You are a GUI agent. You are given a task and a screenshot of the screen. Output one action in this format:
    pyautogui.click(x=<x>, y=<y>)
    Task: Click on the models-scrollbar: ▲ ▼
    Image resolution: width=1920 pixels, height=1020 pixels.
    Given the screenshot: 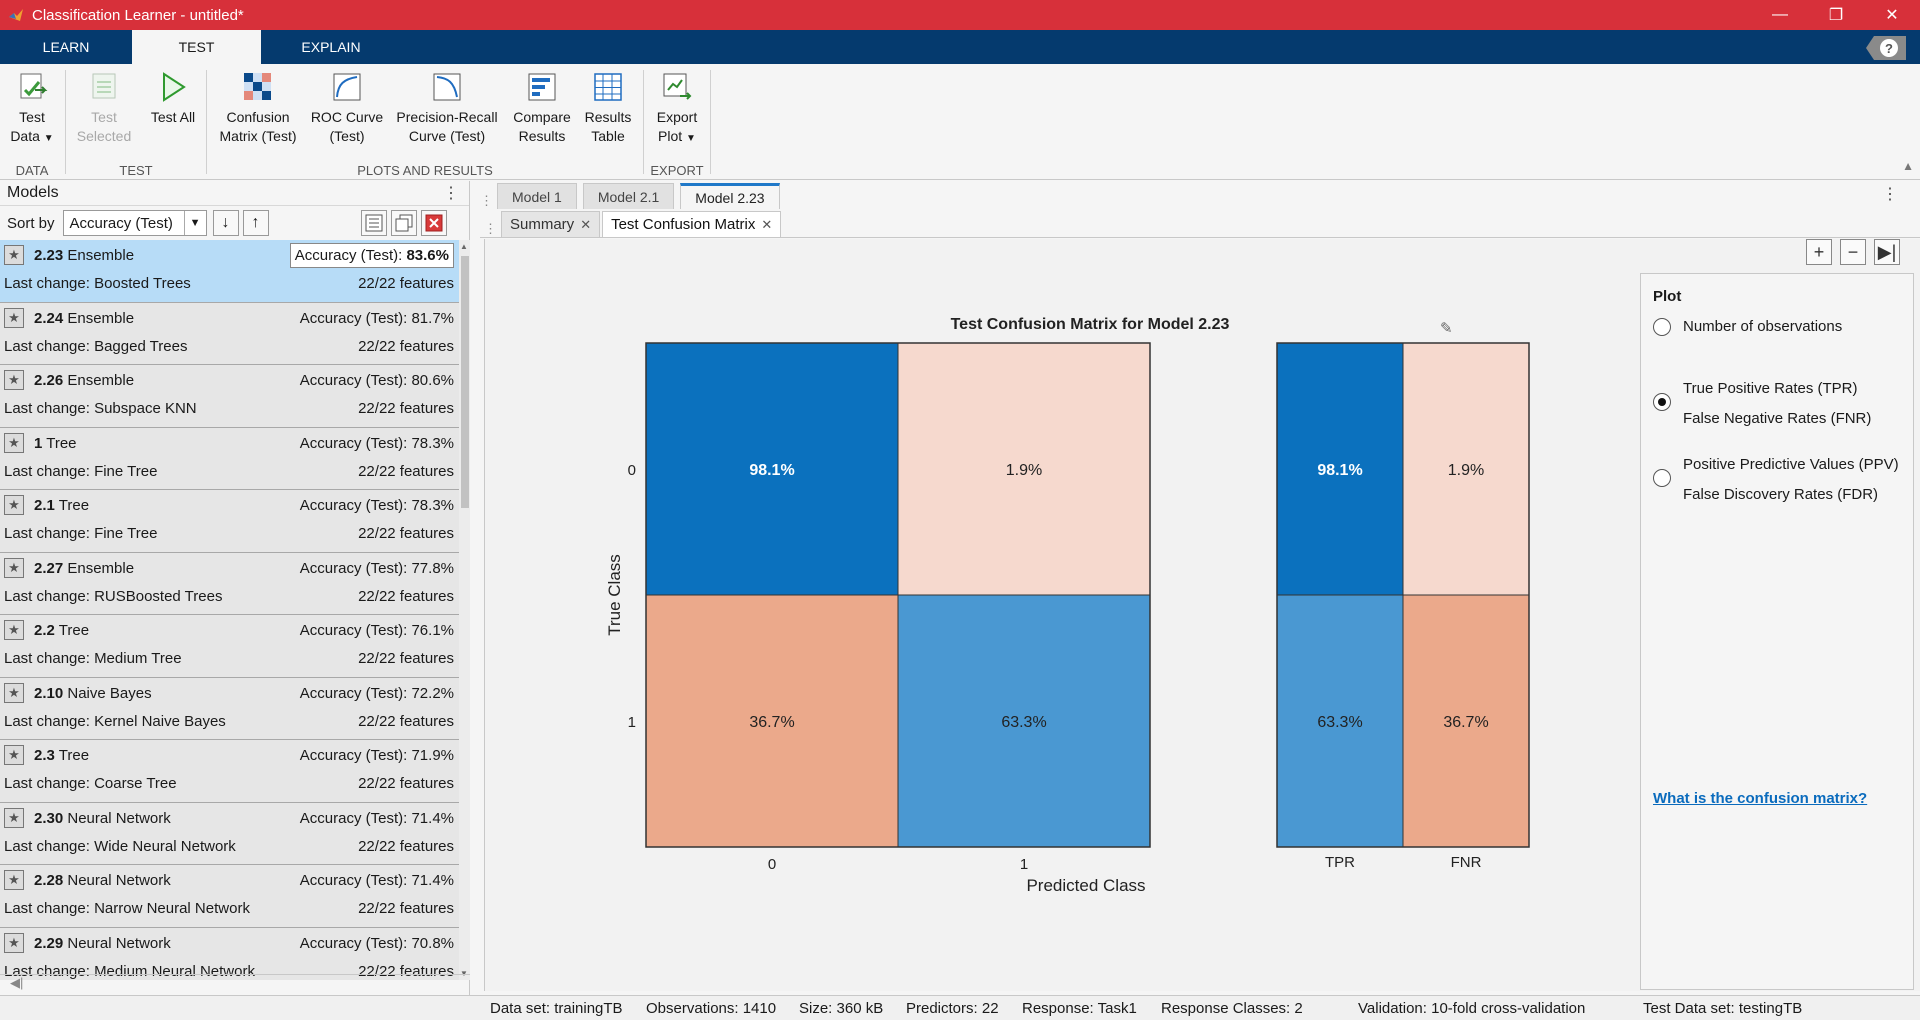 What is the action you would take?
    pyautogui.click(x=464, y=610)
    